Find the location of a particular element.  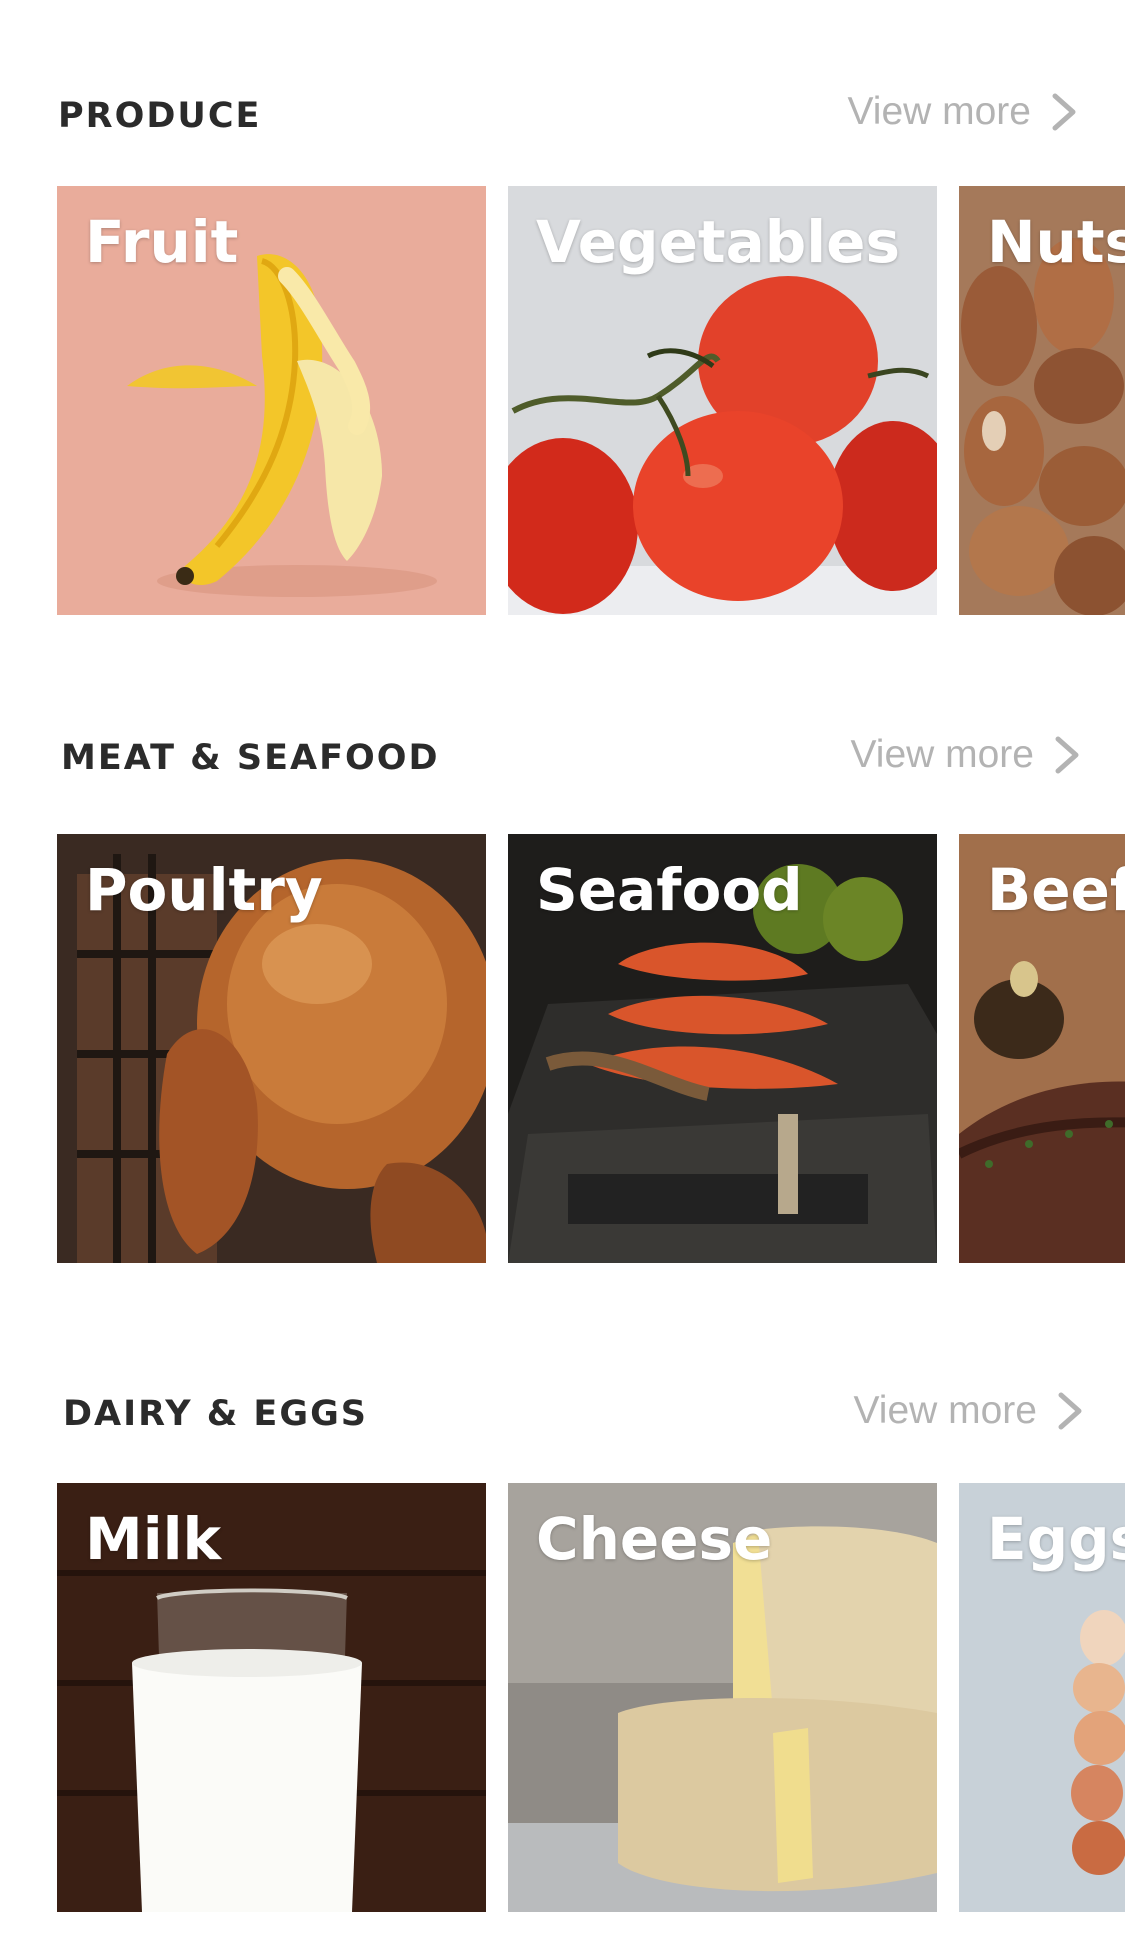

category-card-milk: Milk is located at coordinates (271, 1697).